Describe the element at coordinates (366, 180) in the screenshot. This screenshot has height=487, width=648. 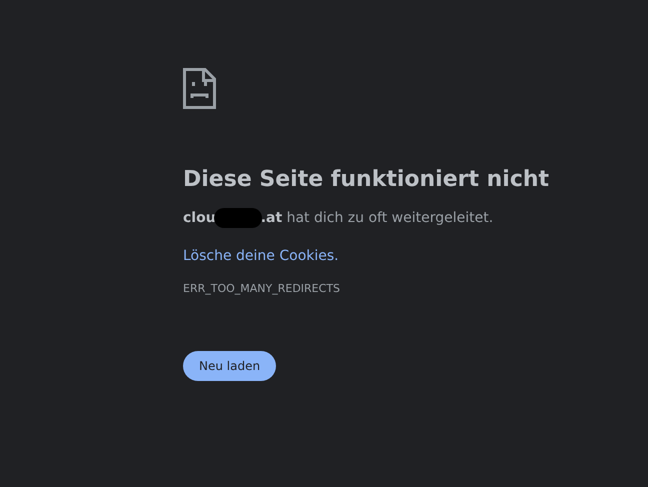
I see `error-heading: Diese Seite funktioniert nicht` at that location.